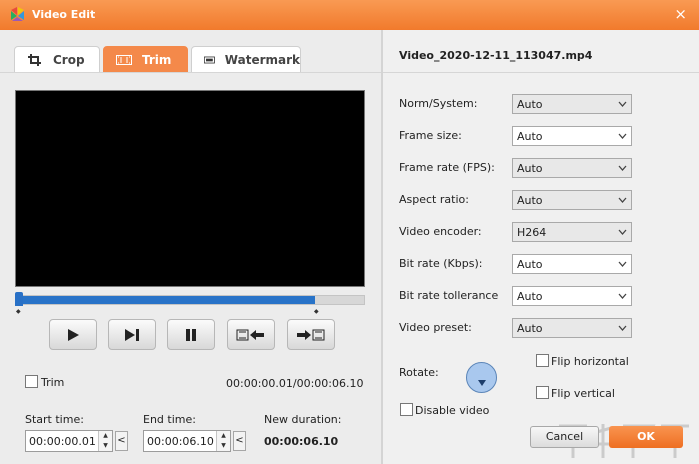 The height and width of the screenshot is (464, 699). I want to click on aspect-ratio-label: Aspect ratio:, so click(434, 199).